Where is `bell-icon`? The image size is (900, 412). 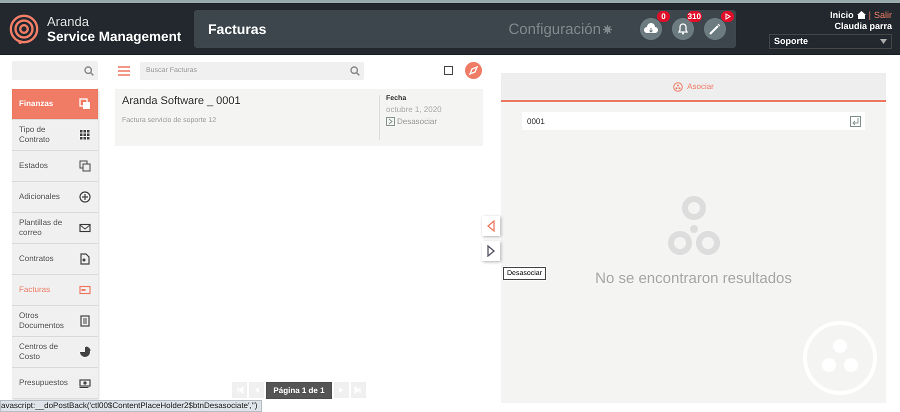
bell-icon is located at coordinates (683, 29).